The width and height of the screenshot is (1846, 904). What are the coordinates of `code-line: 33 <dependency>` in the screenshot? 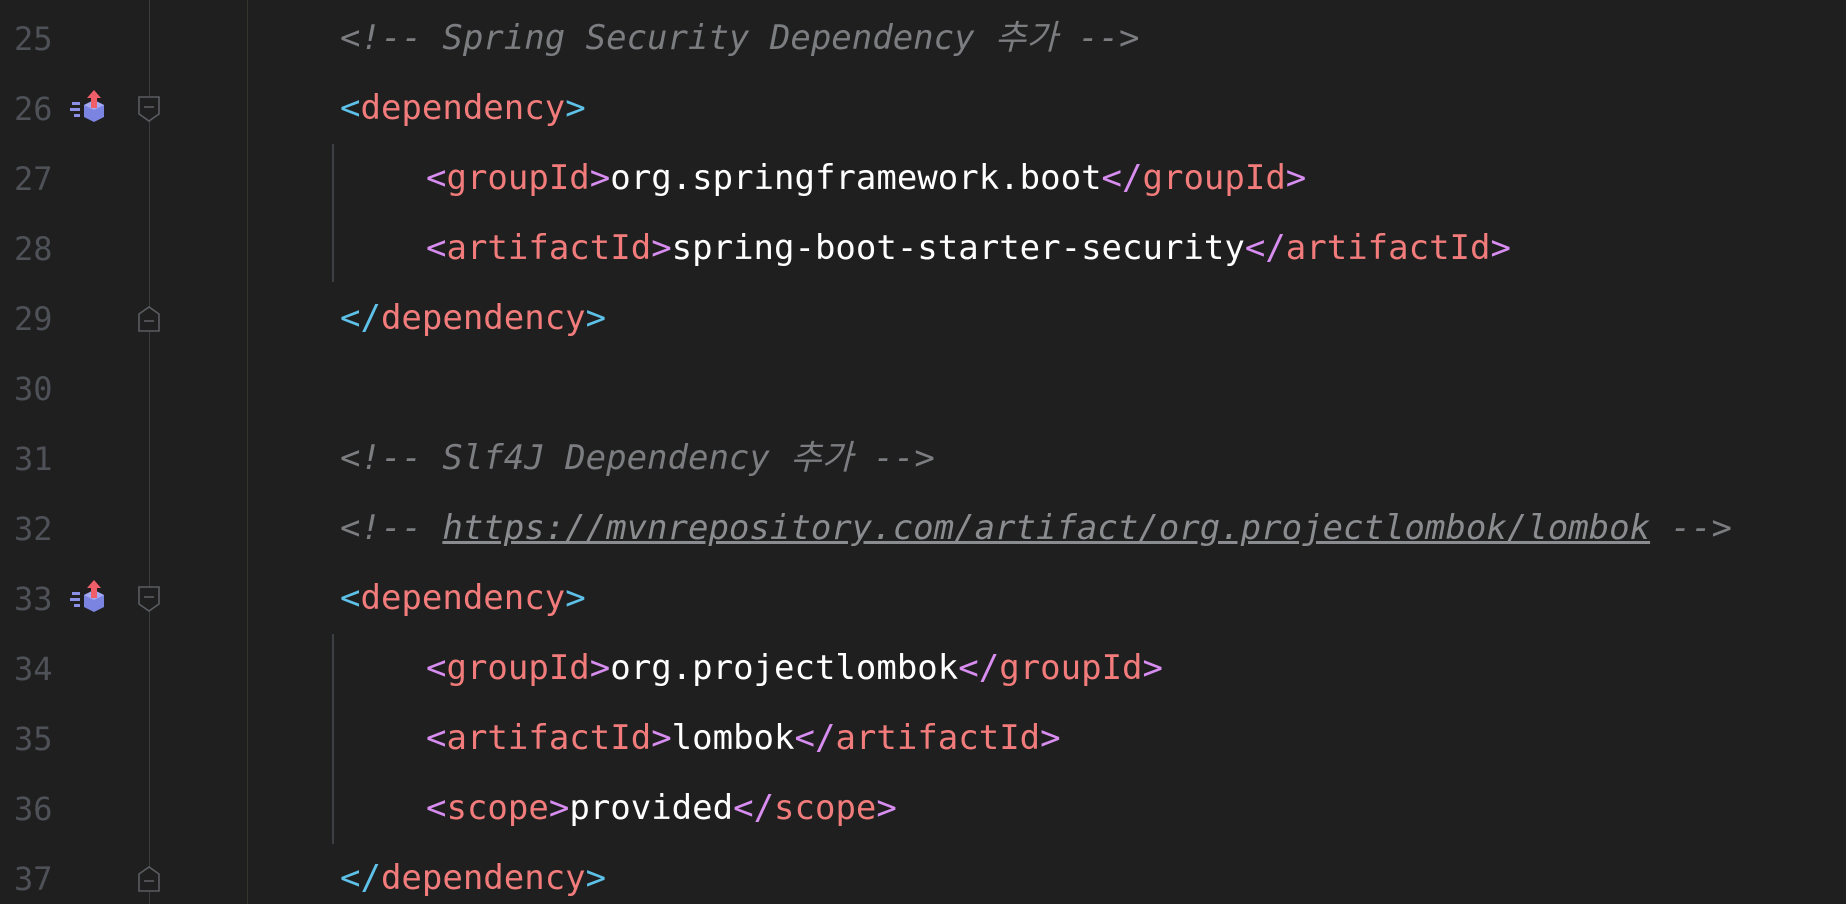 It's located at (923, 599).